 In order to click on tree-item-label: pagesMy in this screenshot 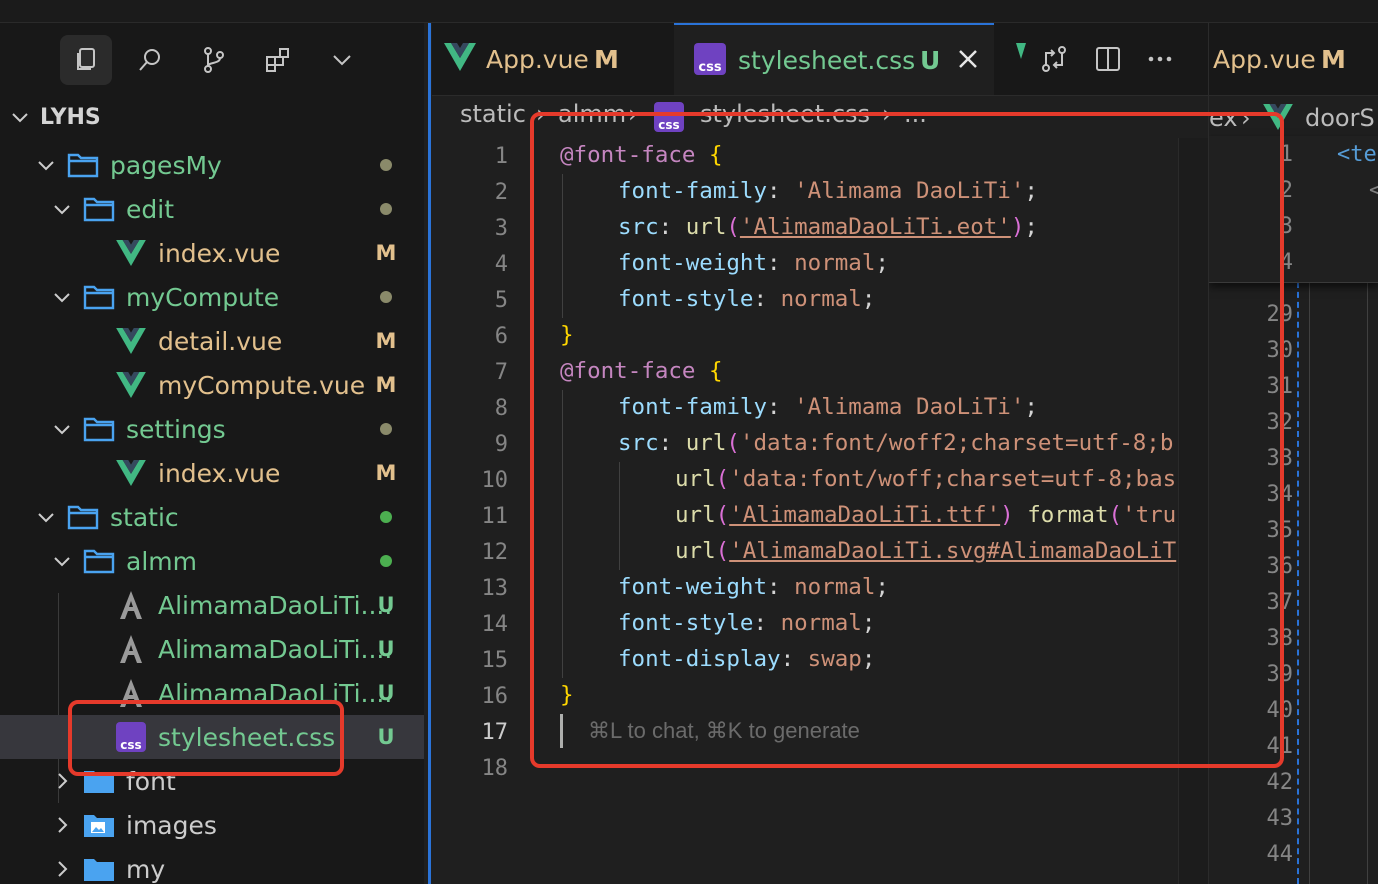, I will do `click(166, 165)`.